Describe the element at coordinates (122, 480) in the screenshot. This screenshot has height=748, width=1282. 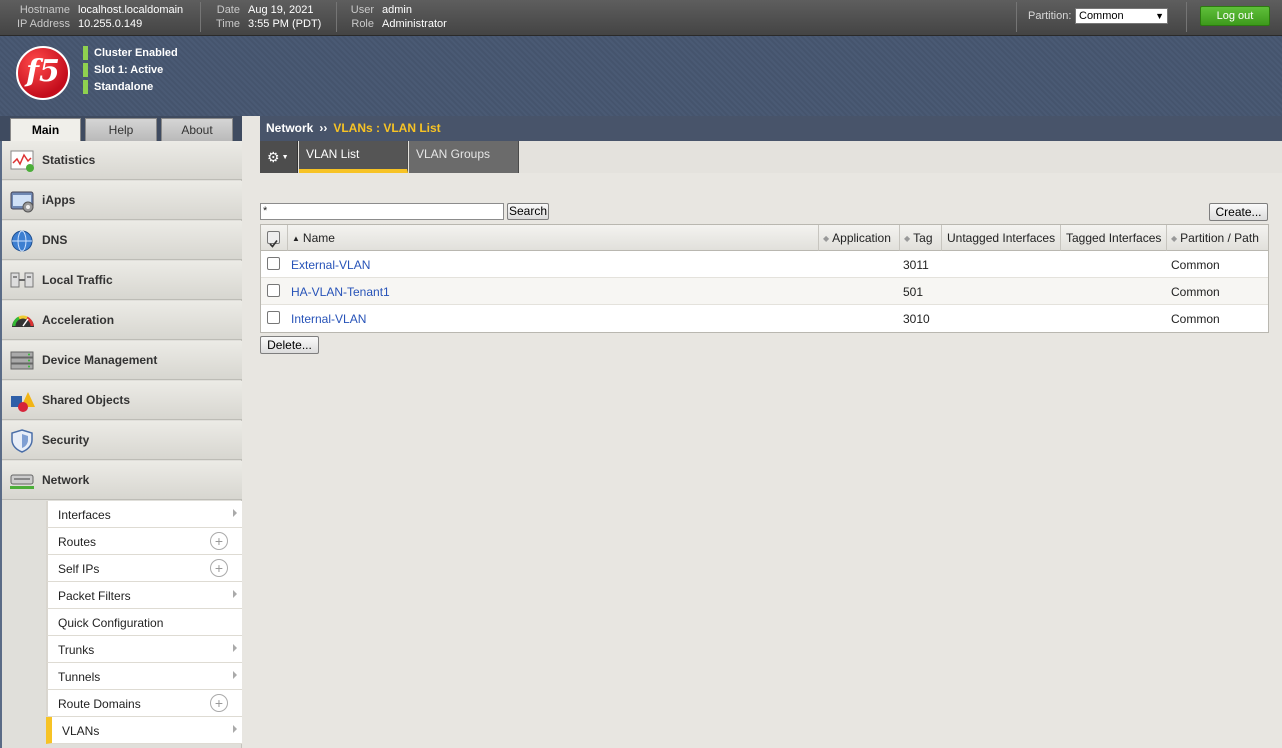
I see `sidebar-item-network: Network` at that location.